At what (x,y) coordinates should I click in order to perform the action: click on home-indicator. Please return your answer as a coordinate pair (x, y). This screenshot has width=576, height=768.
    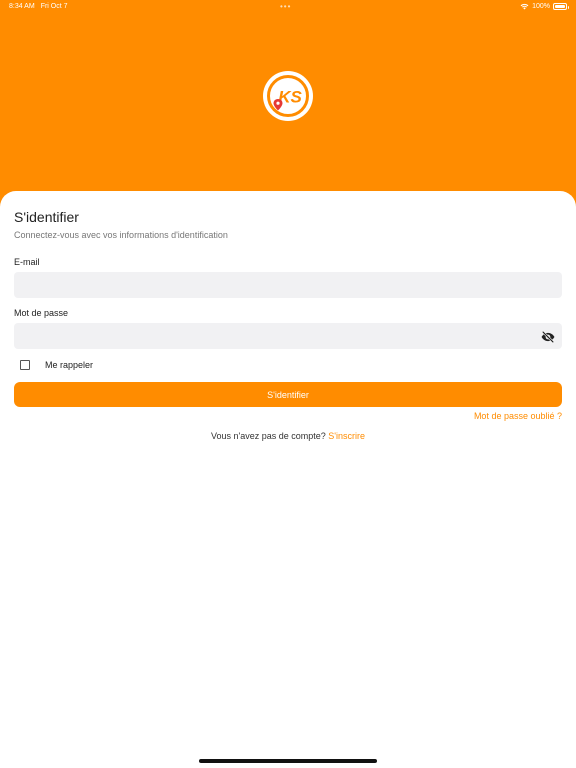
    Looking at the image, I should click on (288, 761).